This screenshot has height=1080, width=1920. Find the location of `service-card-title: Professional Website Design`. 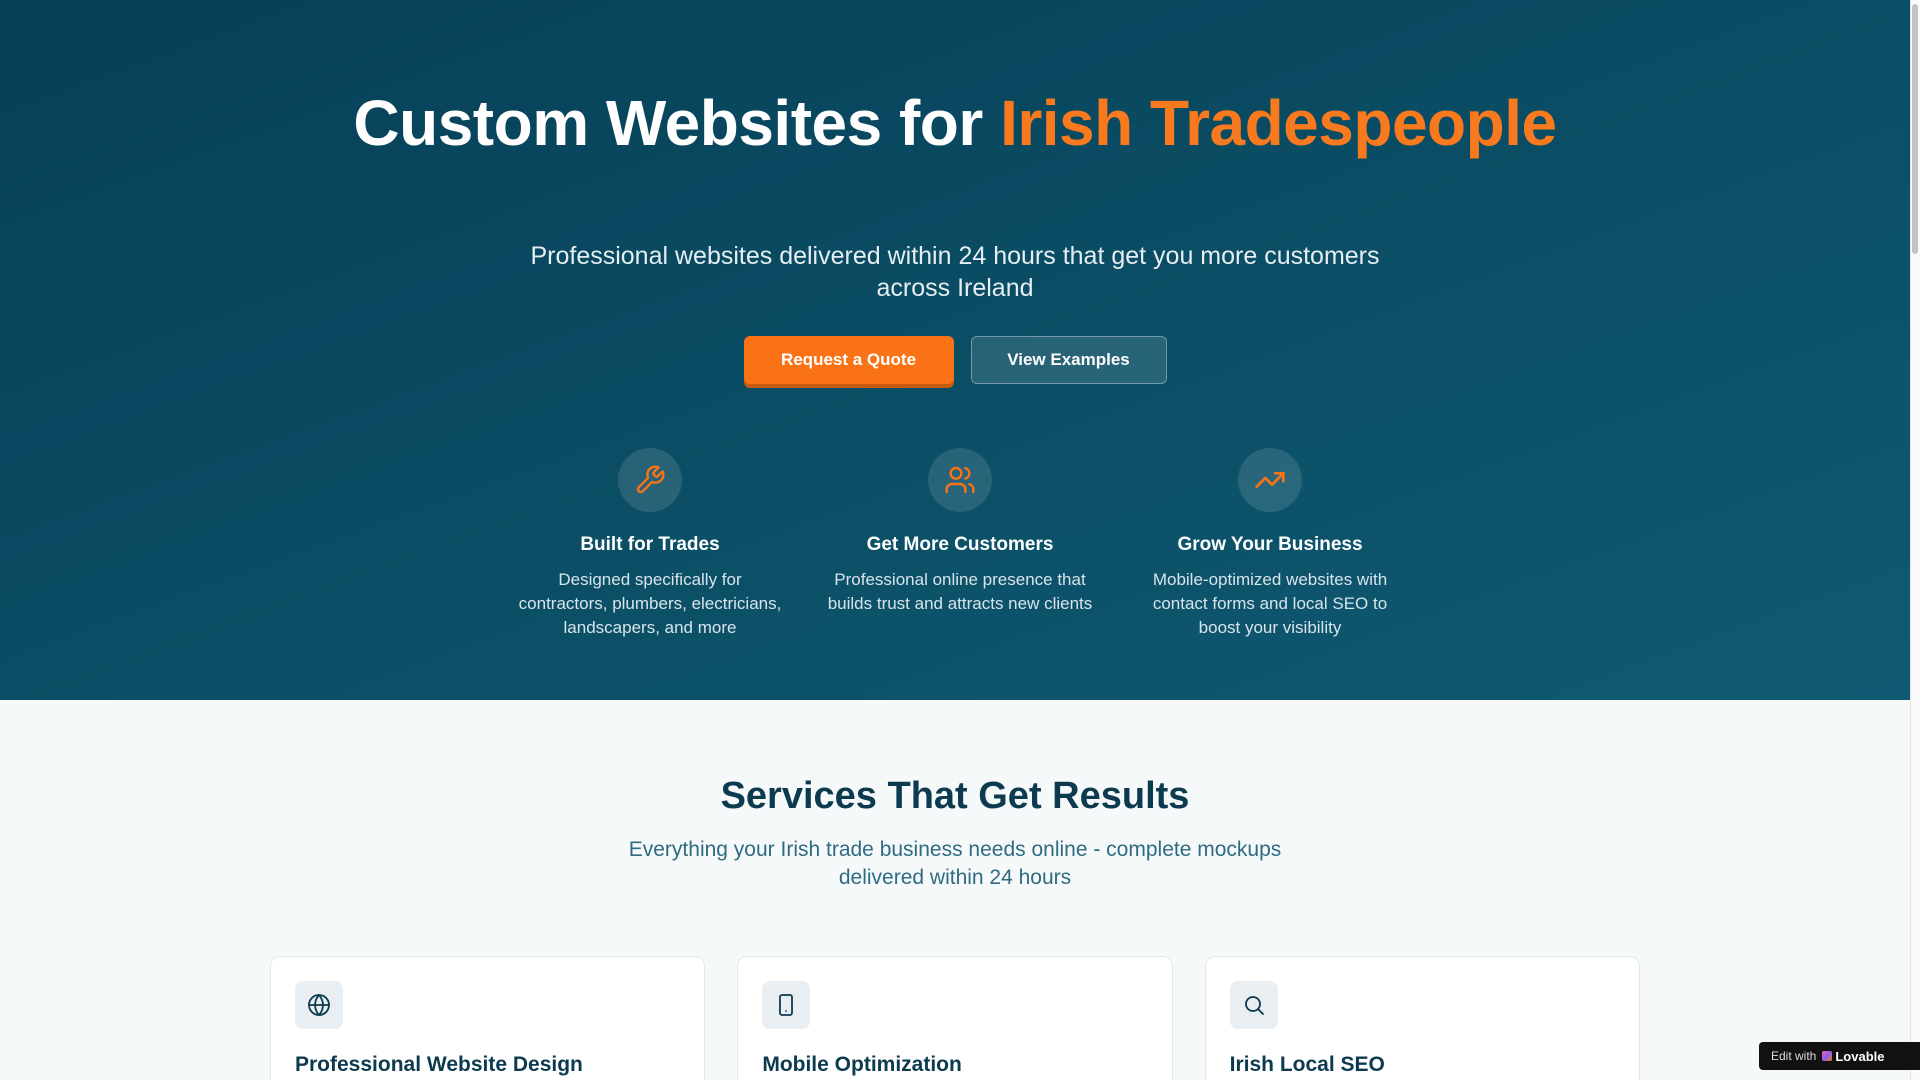

service-card-title: Professional Website Design is located at coordinates (439, 1064).